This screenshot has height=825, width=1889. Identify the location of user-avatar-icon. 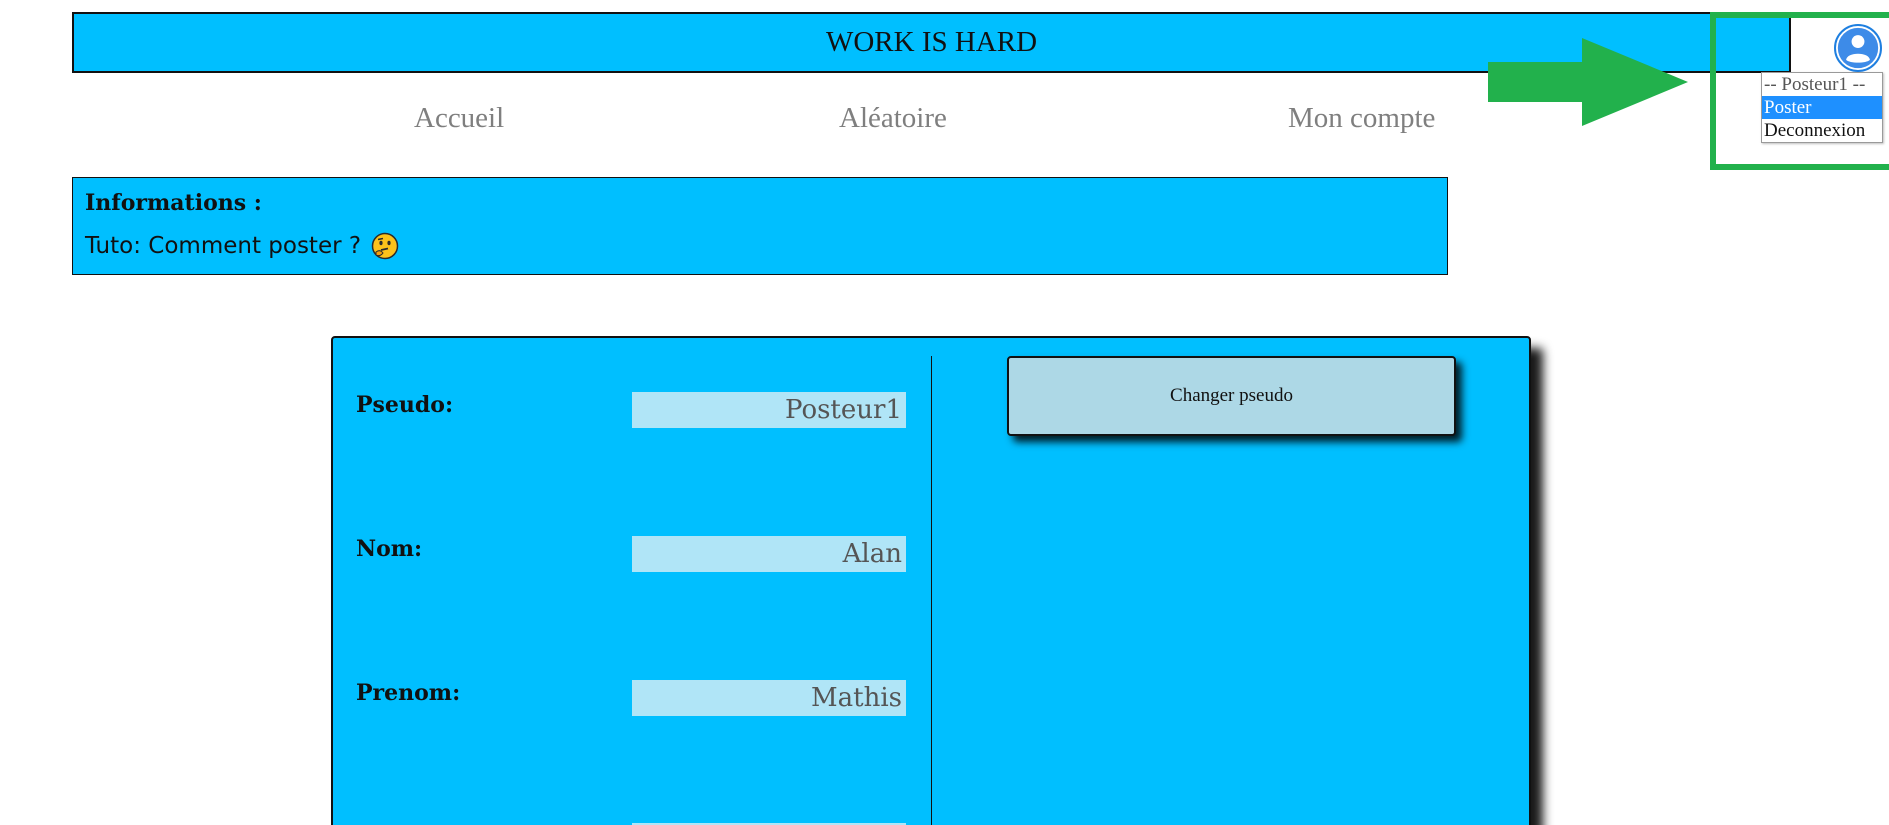
(1858, 48).